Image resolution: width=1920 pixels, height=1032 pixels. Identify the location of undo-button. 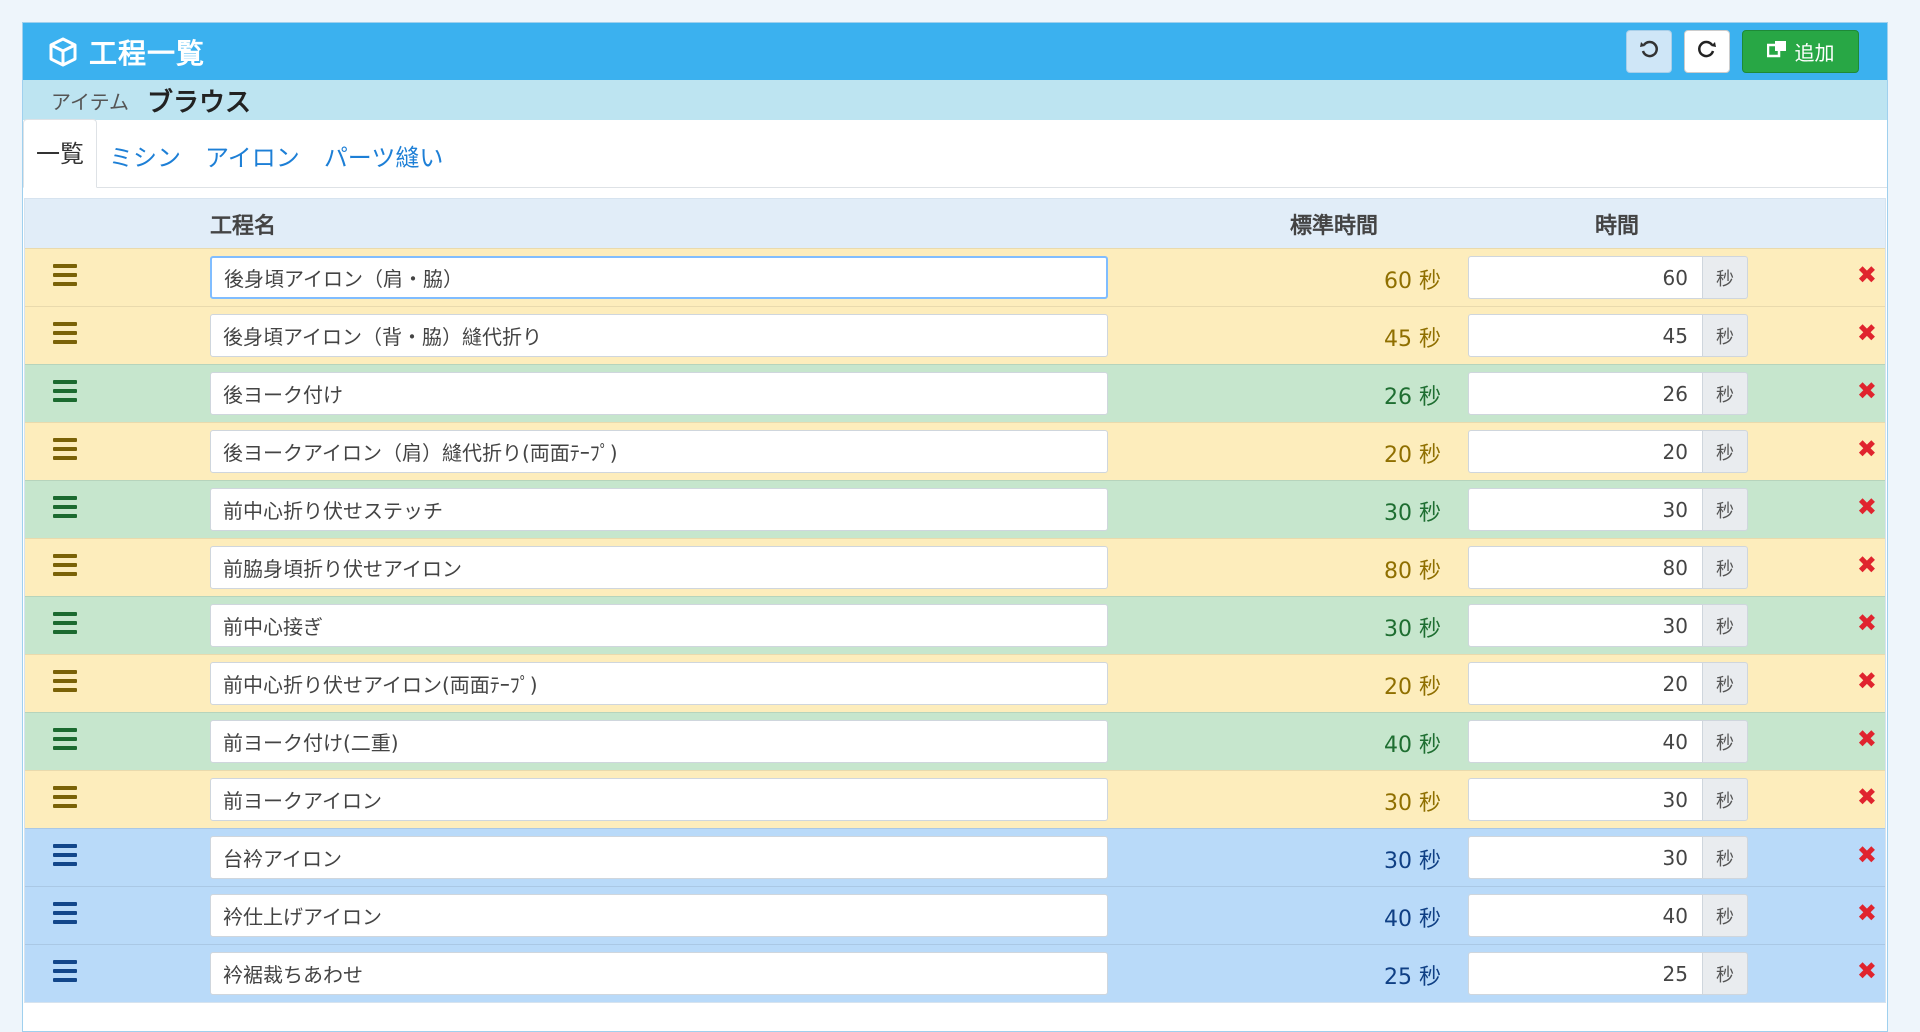
(1649, 51).